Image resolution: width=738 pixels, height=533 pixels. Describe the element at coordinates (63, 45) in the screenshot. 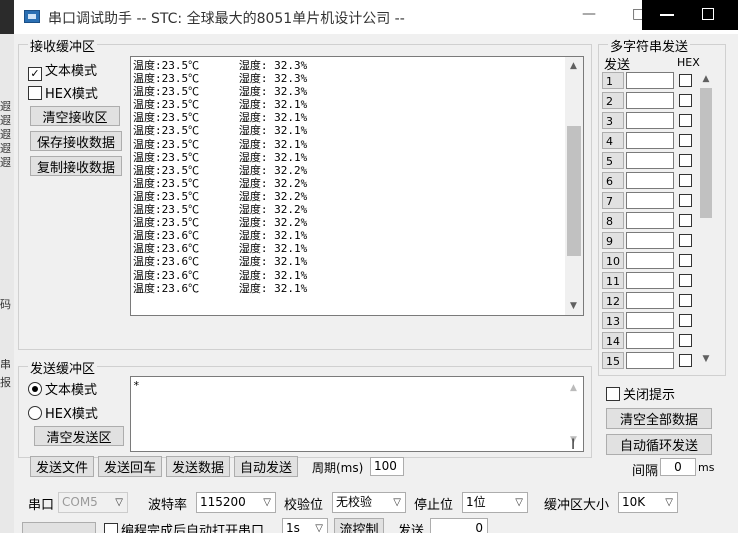

I see `receive-group-title: 接收缓冲区` at that location.